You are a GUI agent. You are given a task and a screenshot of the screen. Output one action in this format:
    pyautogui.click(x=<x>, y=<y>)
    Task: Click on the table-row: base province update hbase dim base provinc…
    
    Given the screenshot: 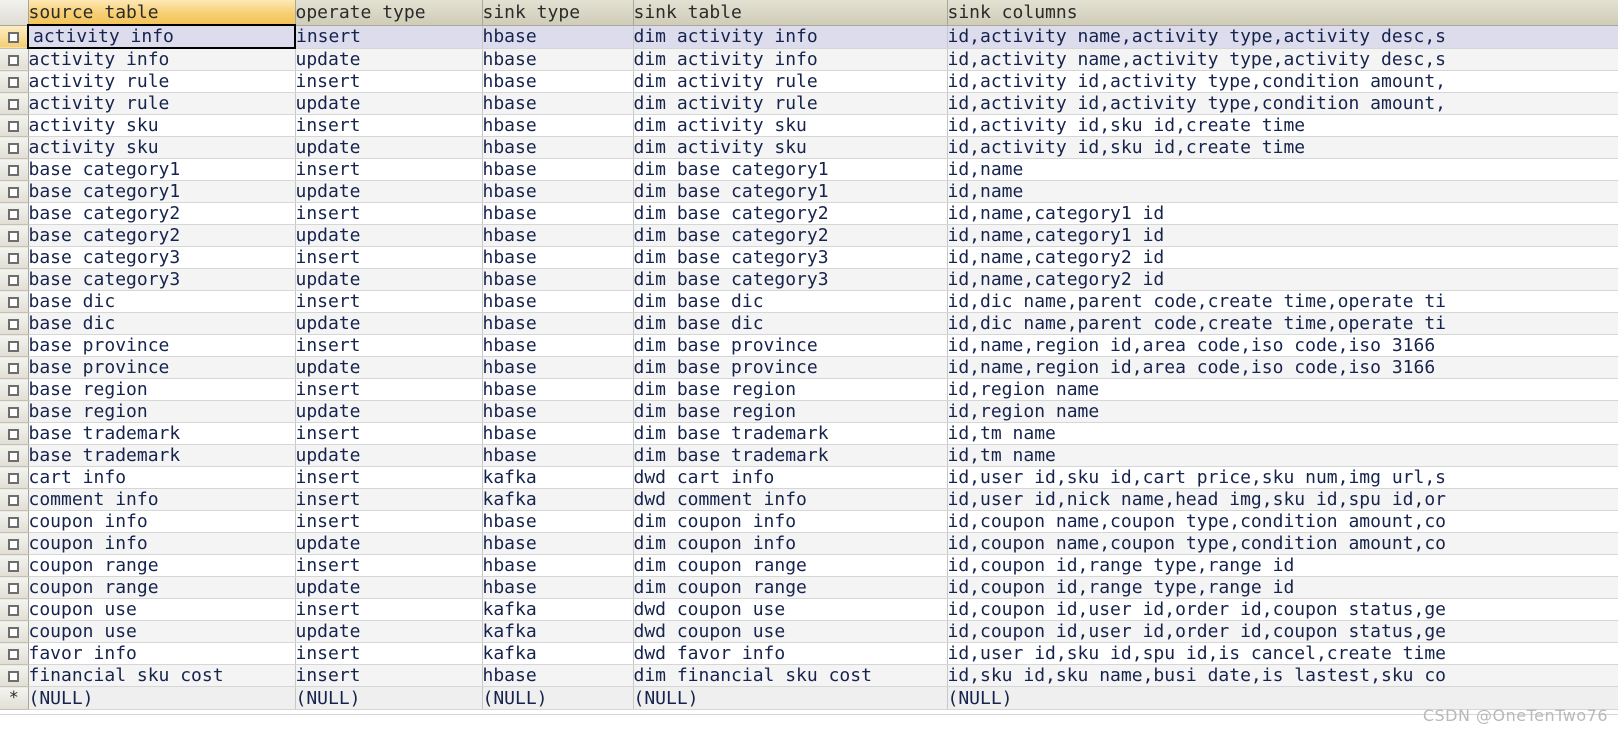 What is the action you would take?
    pyautogui.click(x=809, y=367)
    